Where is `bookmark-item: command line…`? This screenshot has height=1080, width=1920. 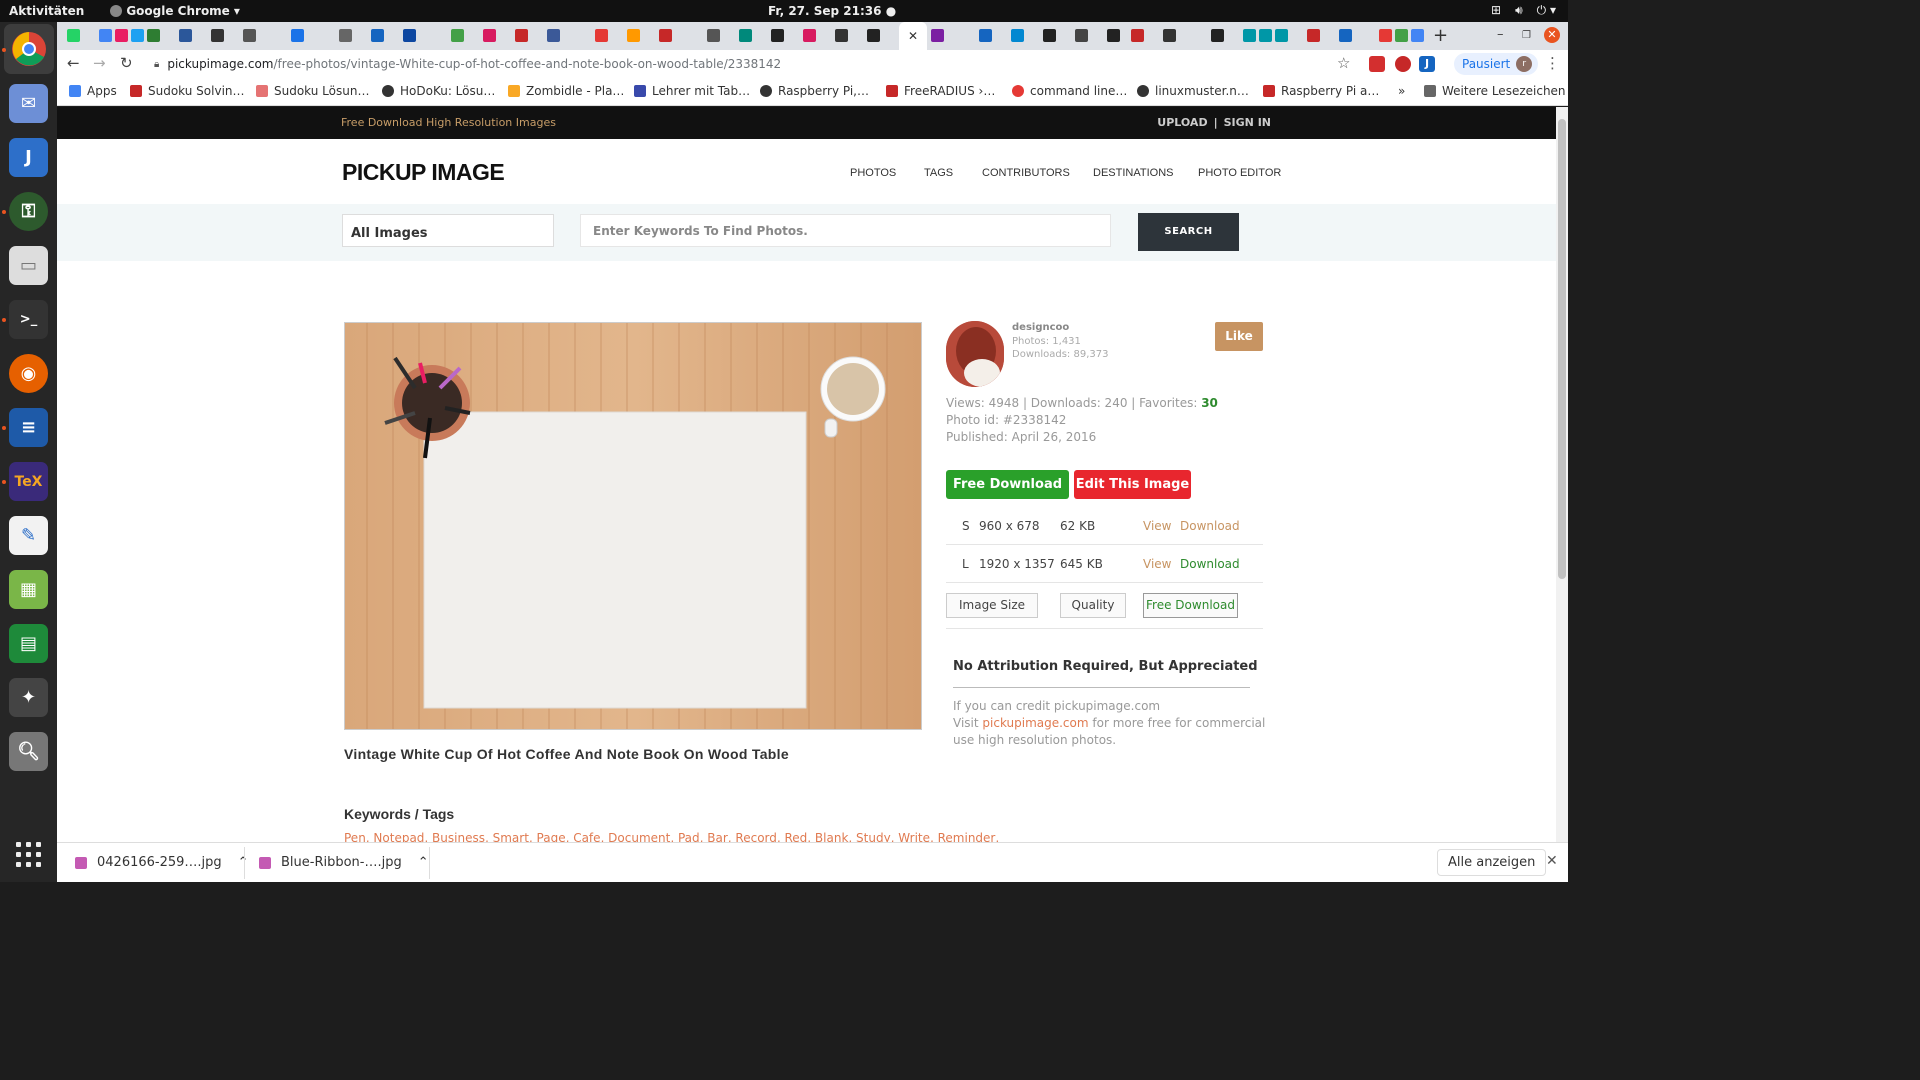
bookmark-item: command line… is located at coordinates (1069, 91).